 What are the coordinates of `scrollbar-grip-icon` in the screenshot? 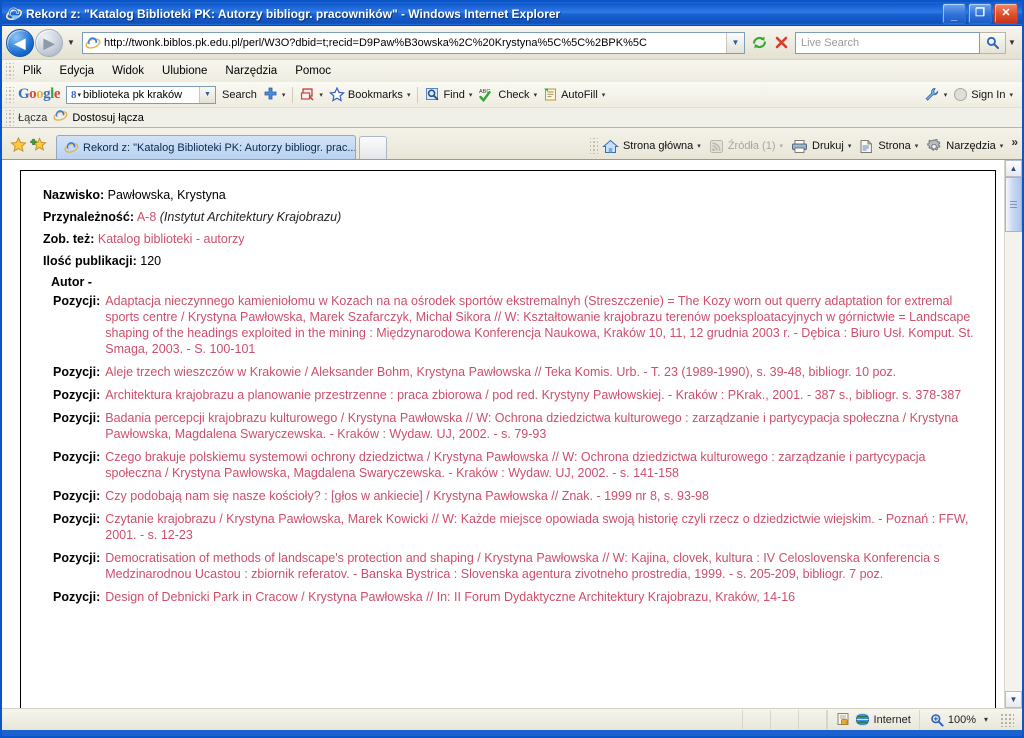 It's located at (1013, 204).